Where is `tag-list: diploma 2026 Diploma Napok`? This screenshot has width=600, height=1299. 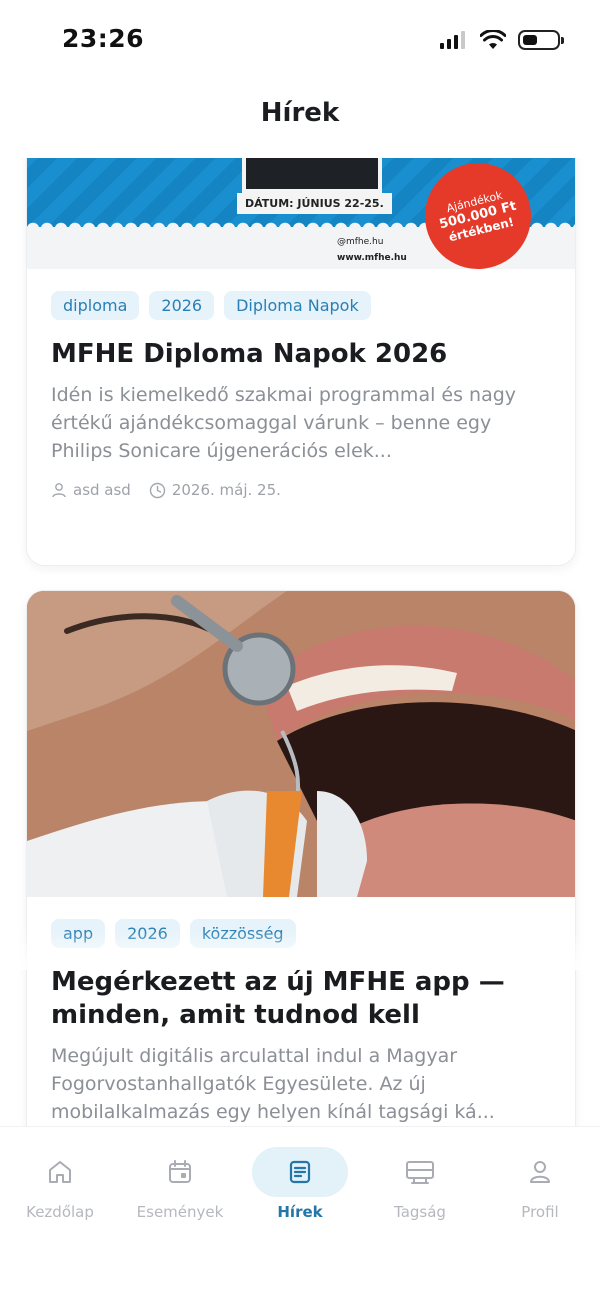
tag-list: diploma 2026 Diploma Napok is located at coordinates (301, 305).